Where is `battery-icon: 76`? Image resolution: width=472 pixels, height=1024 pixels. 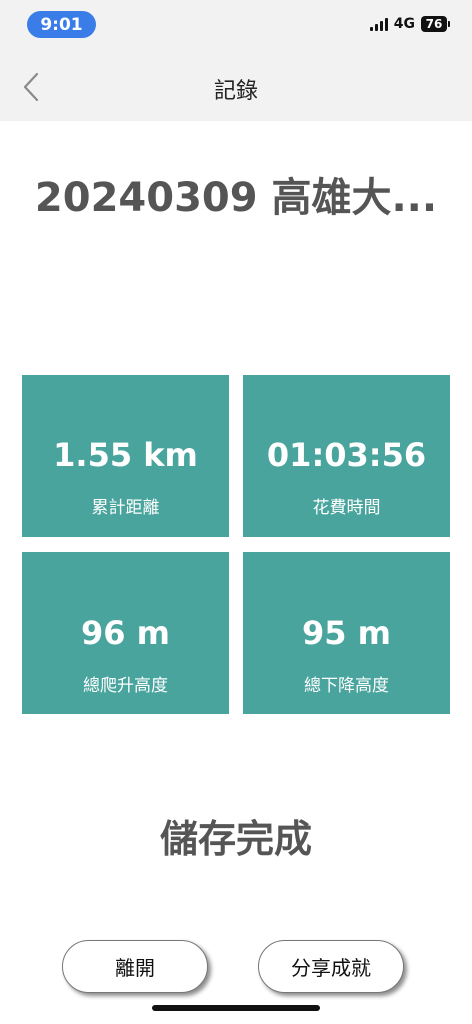
battery-icon: 76 is located at coordinates (434, 24).